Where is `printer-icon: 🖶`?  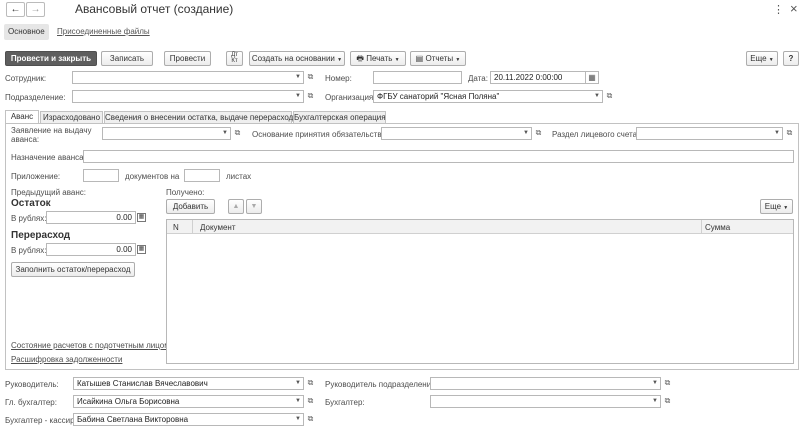
printer-icon: 🖶 is located at coordinates (360, 58).